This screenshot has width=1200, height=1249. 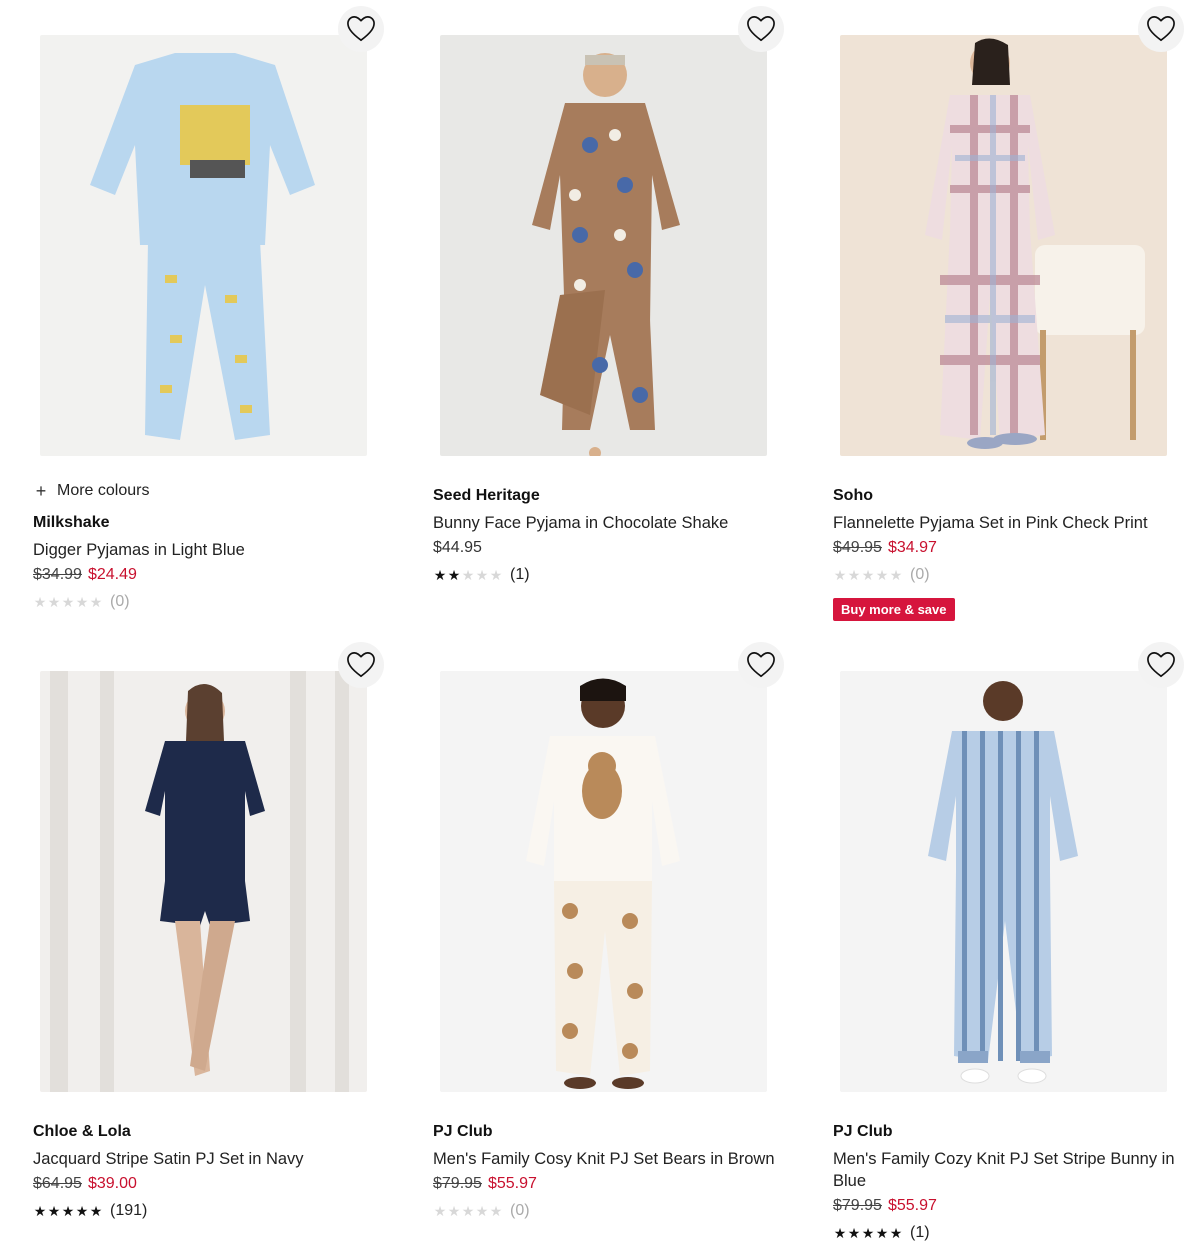 I want to click on product-price: $34.99 $24.49, so click(x=218, y=575).